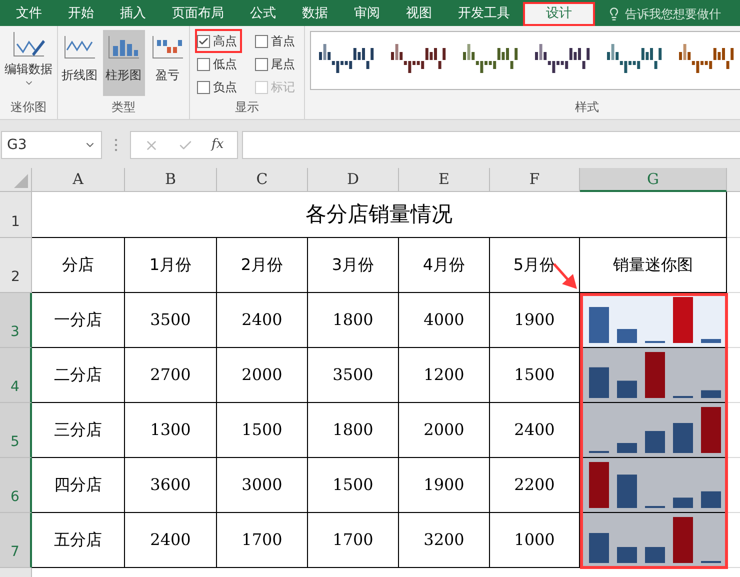 The height and width of the screenshot is (577, 740). What do you see at coordinates (587, 107) in the screenshot?
I see `group-label: 样式` at bounding box center [587, 107].